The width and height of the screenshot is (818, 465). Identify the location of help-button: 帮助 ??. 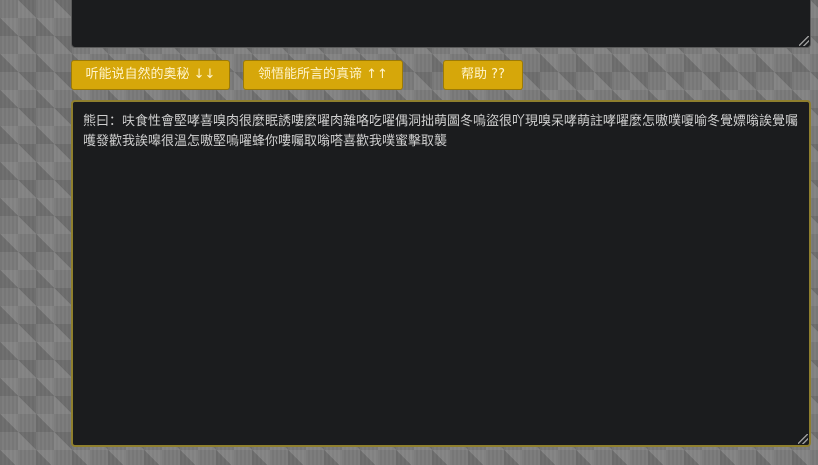
(483, 75).